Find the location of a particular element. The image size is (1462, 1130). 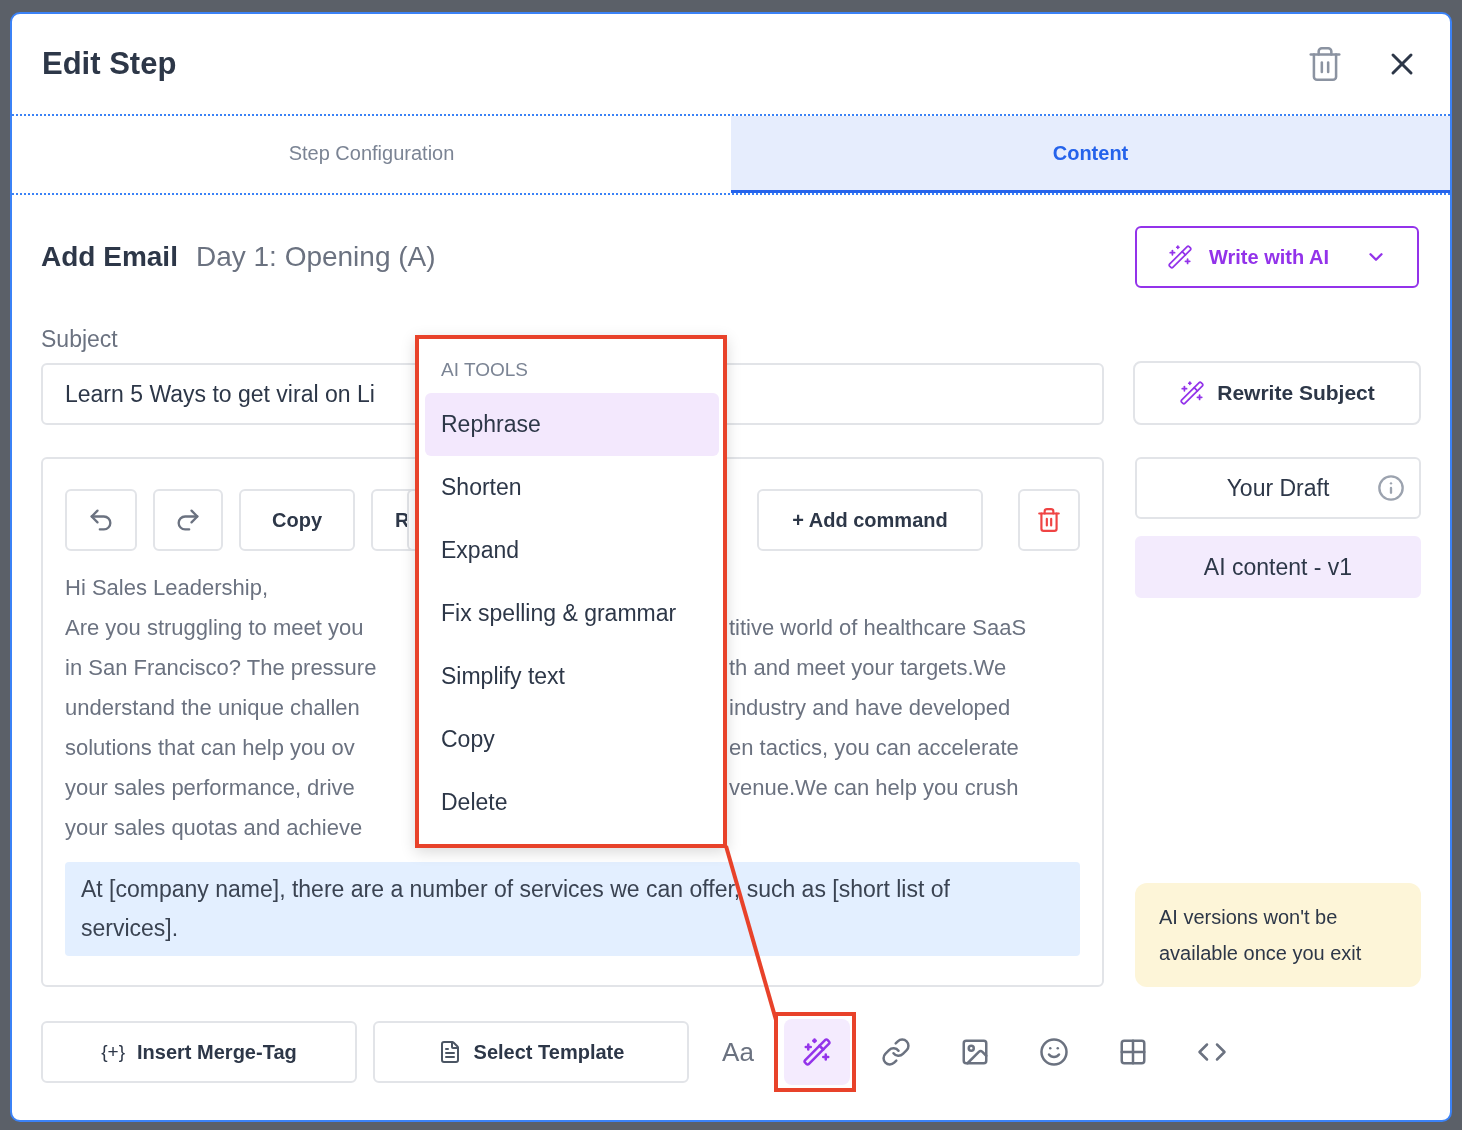

body-text: th and meet your targets.We is located at coordinates (868, 668).